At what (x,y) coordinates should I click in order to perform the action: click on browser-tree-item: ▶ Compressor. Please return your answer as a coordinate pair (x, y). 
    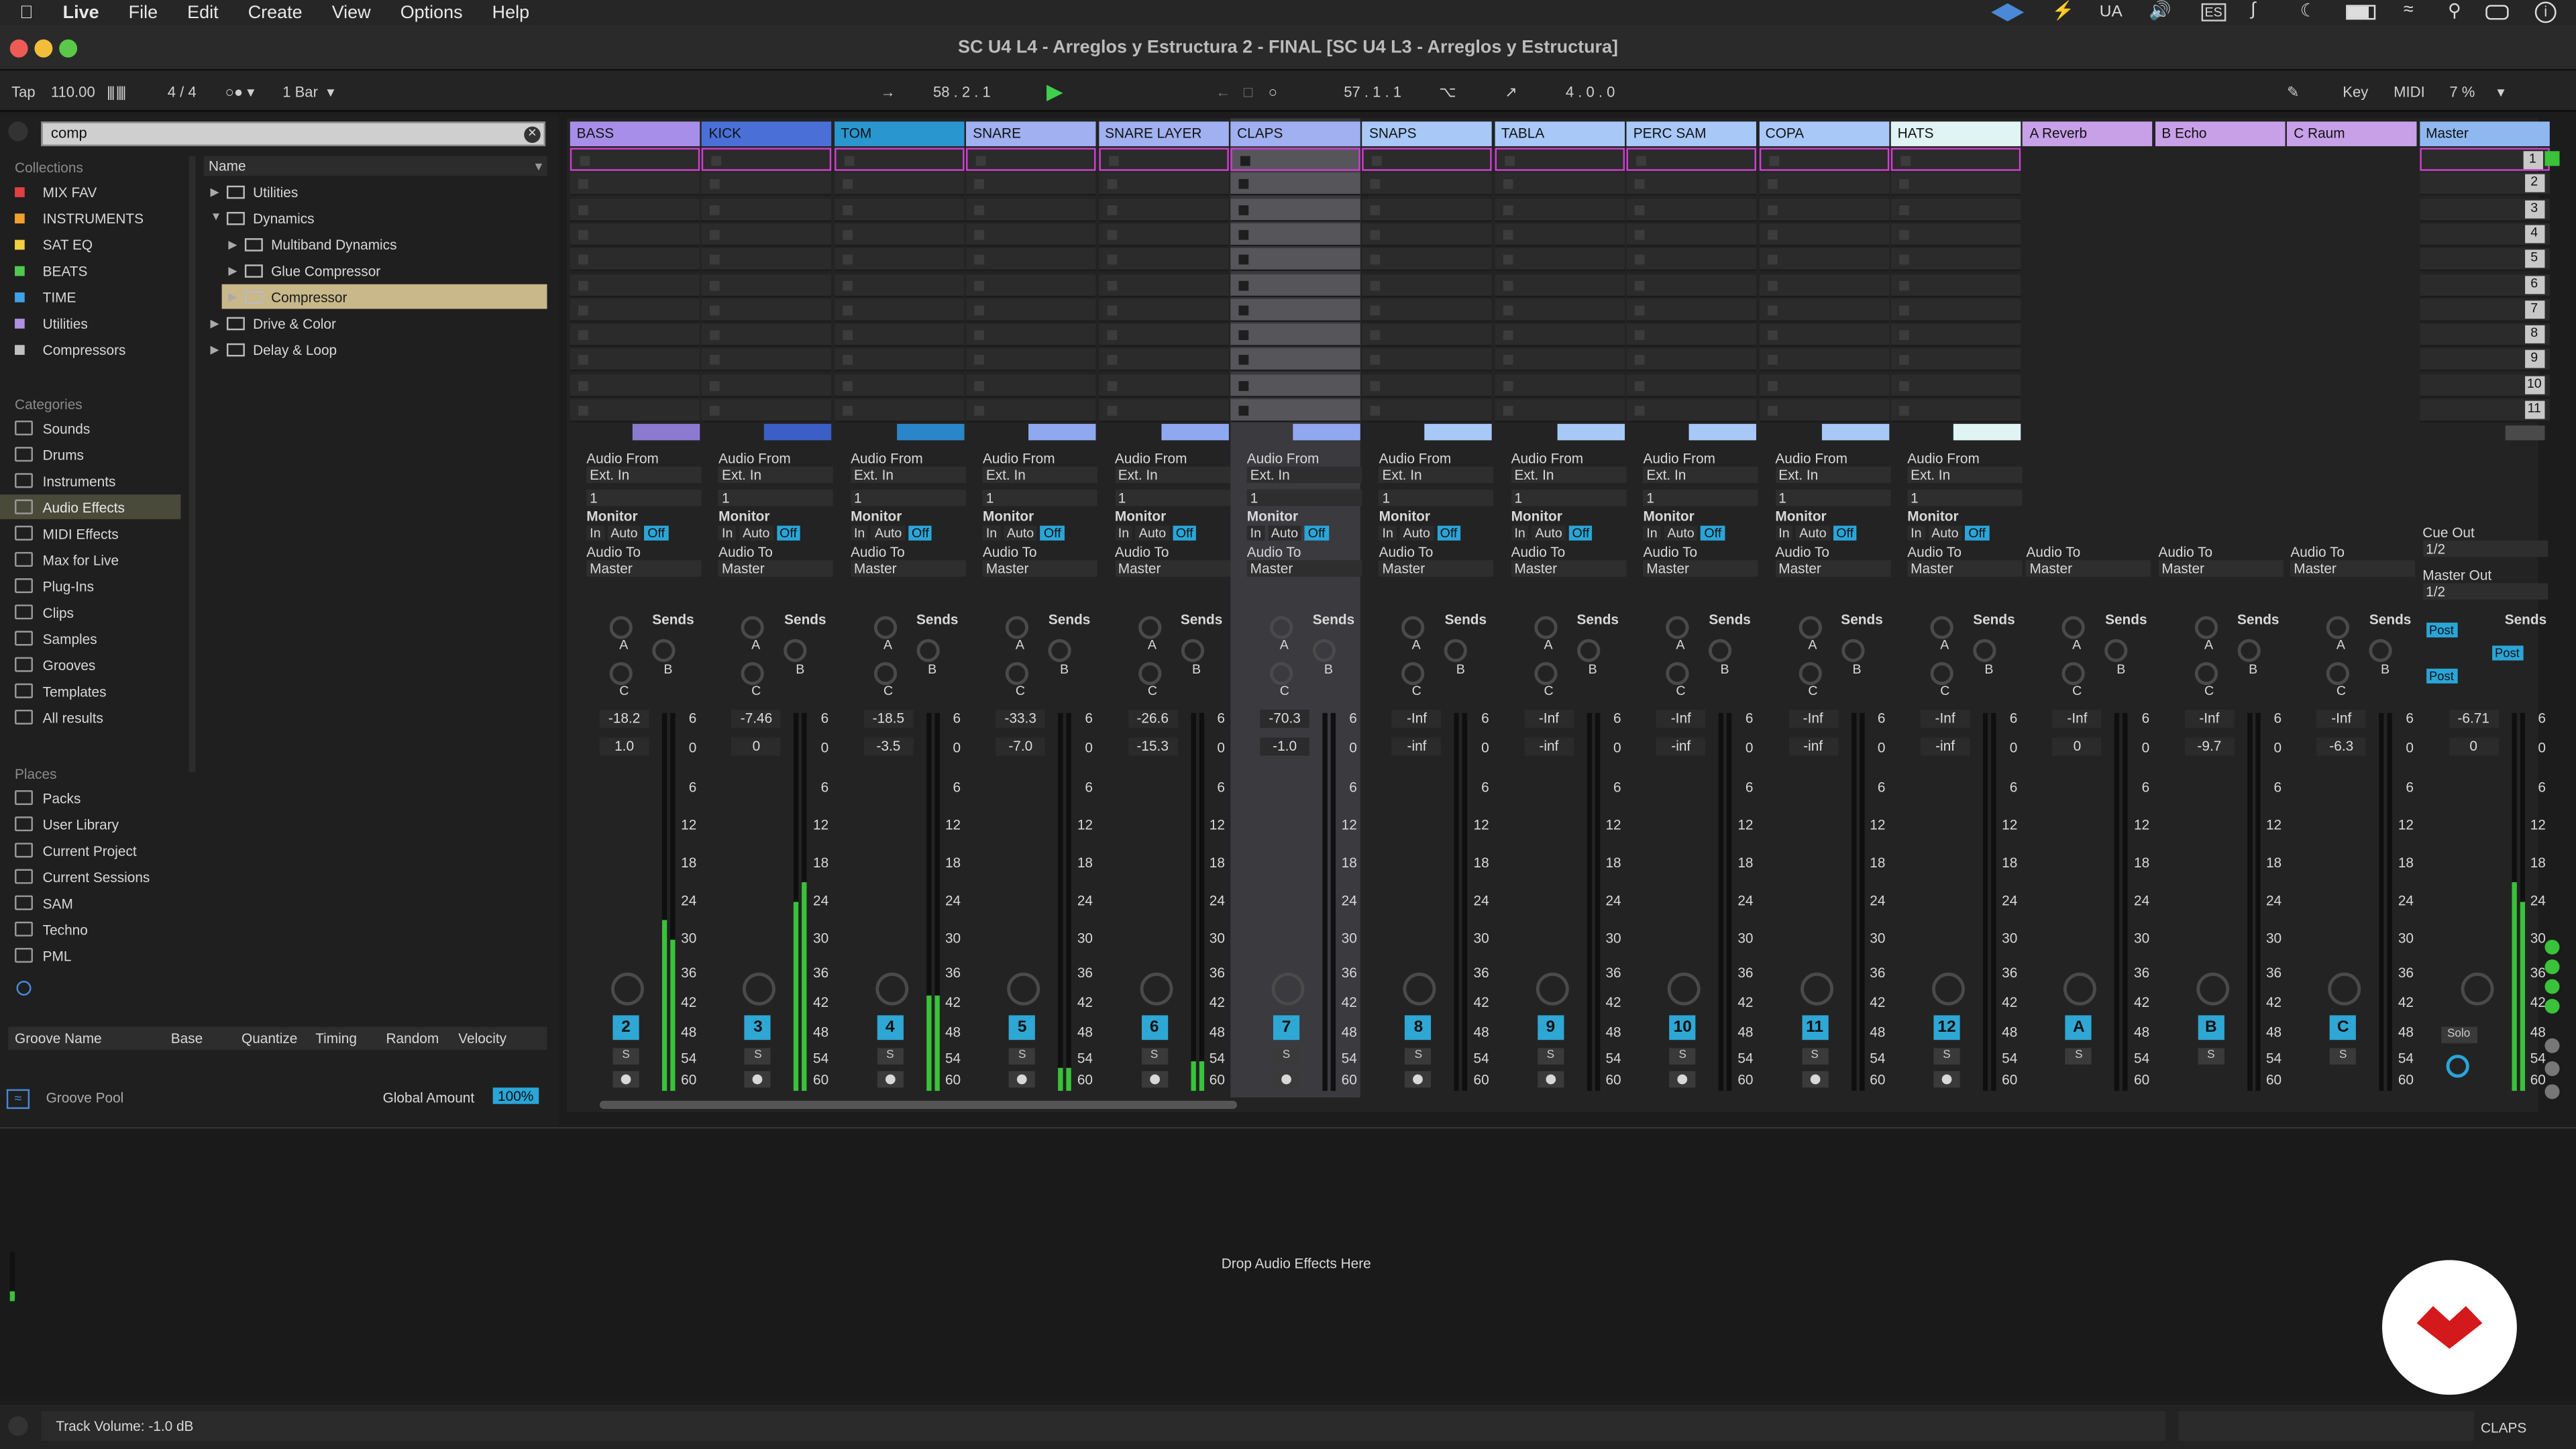
    Looking at the image, I should click on (384, 296).